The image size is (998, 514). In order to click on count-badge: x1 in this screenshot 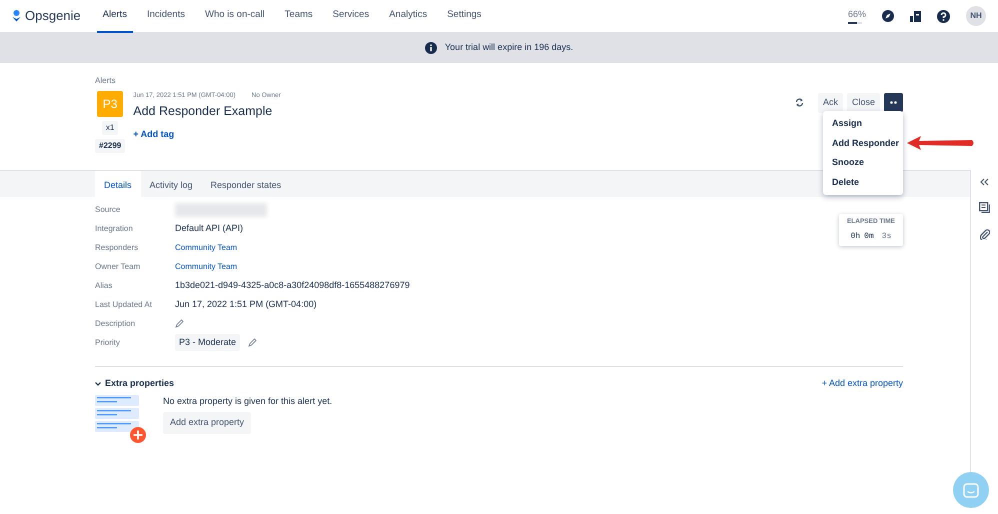, I will do `click(110, 128)`.